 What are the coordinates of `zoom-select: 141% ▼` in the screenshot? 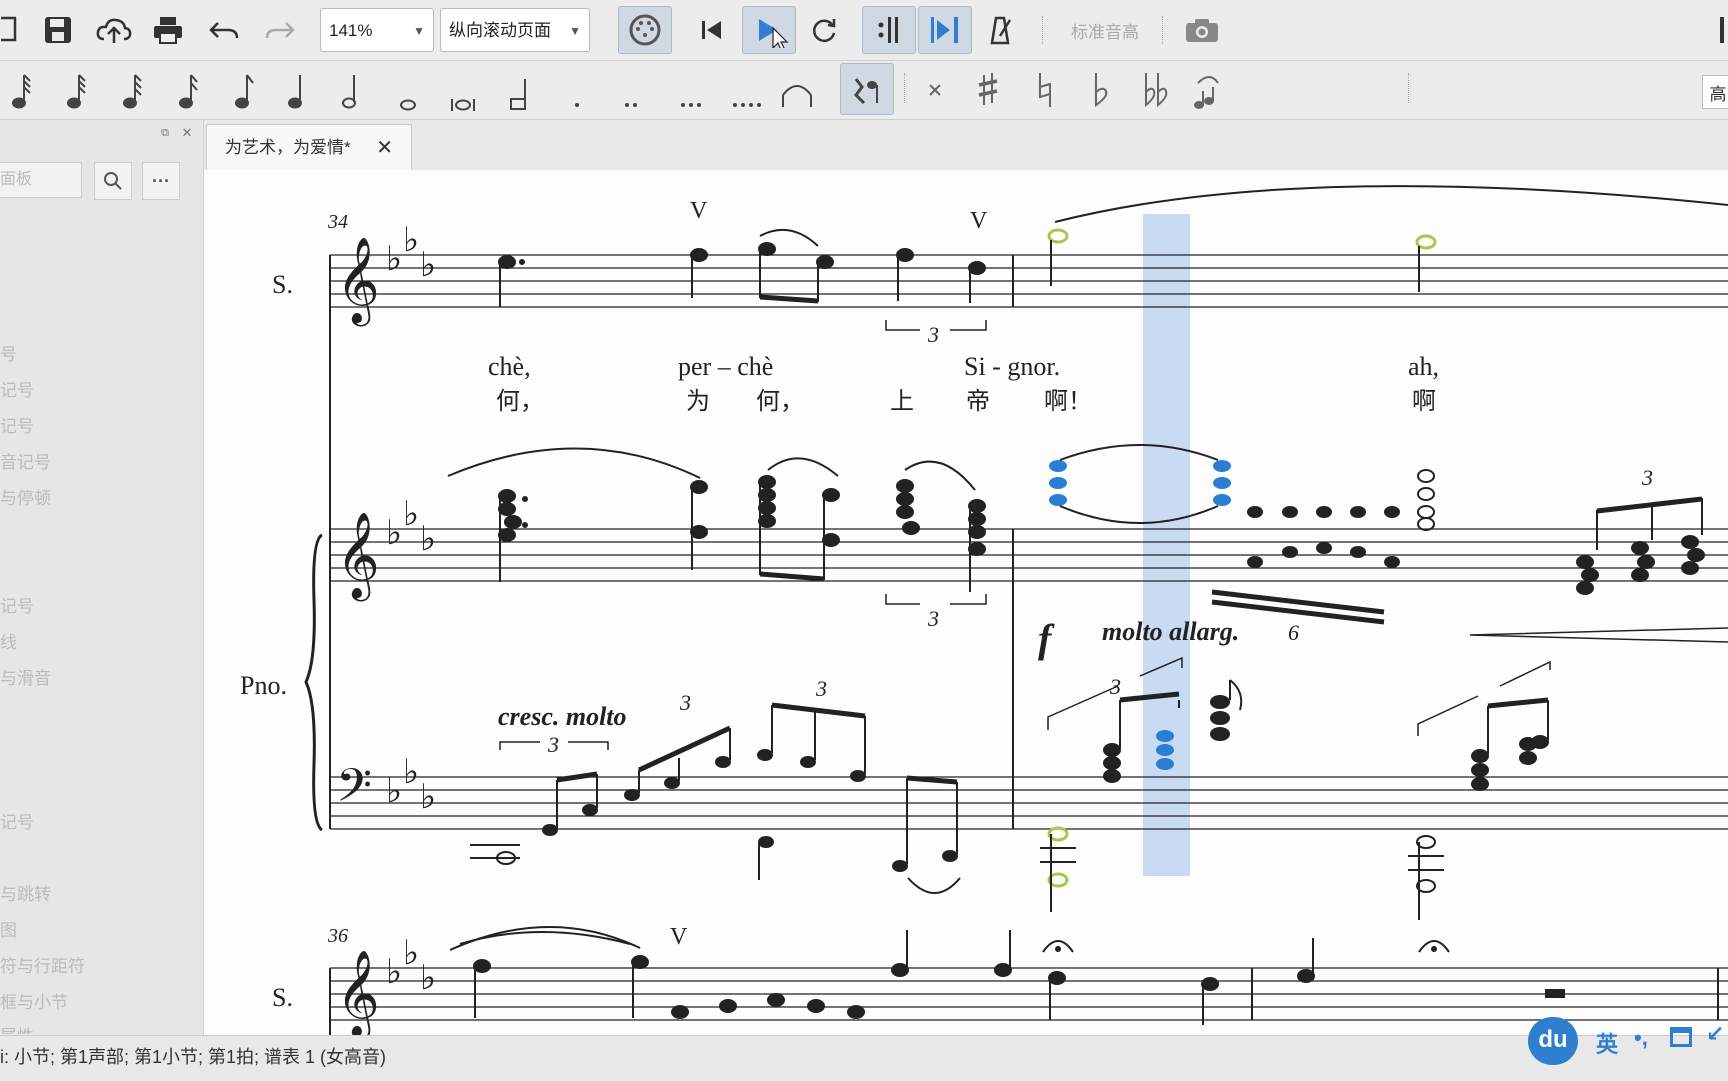 It's located at (377, 30).